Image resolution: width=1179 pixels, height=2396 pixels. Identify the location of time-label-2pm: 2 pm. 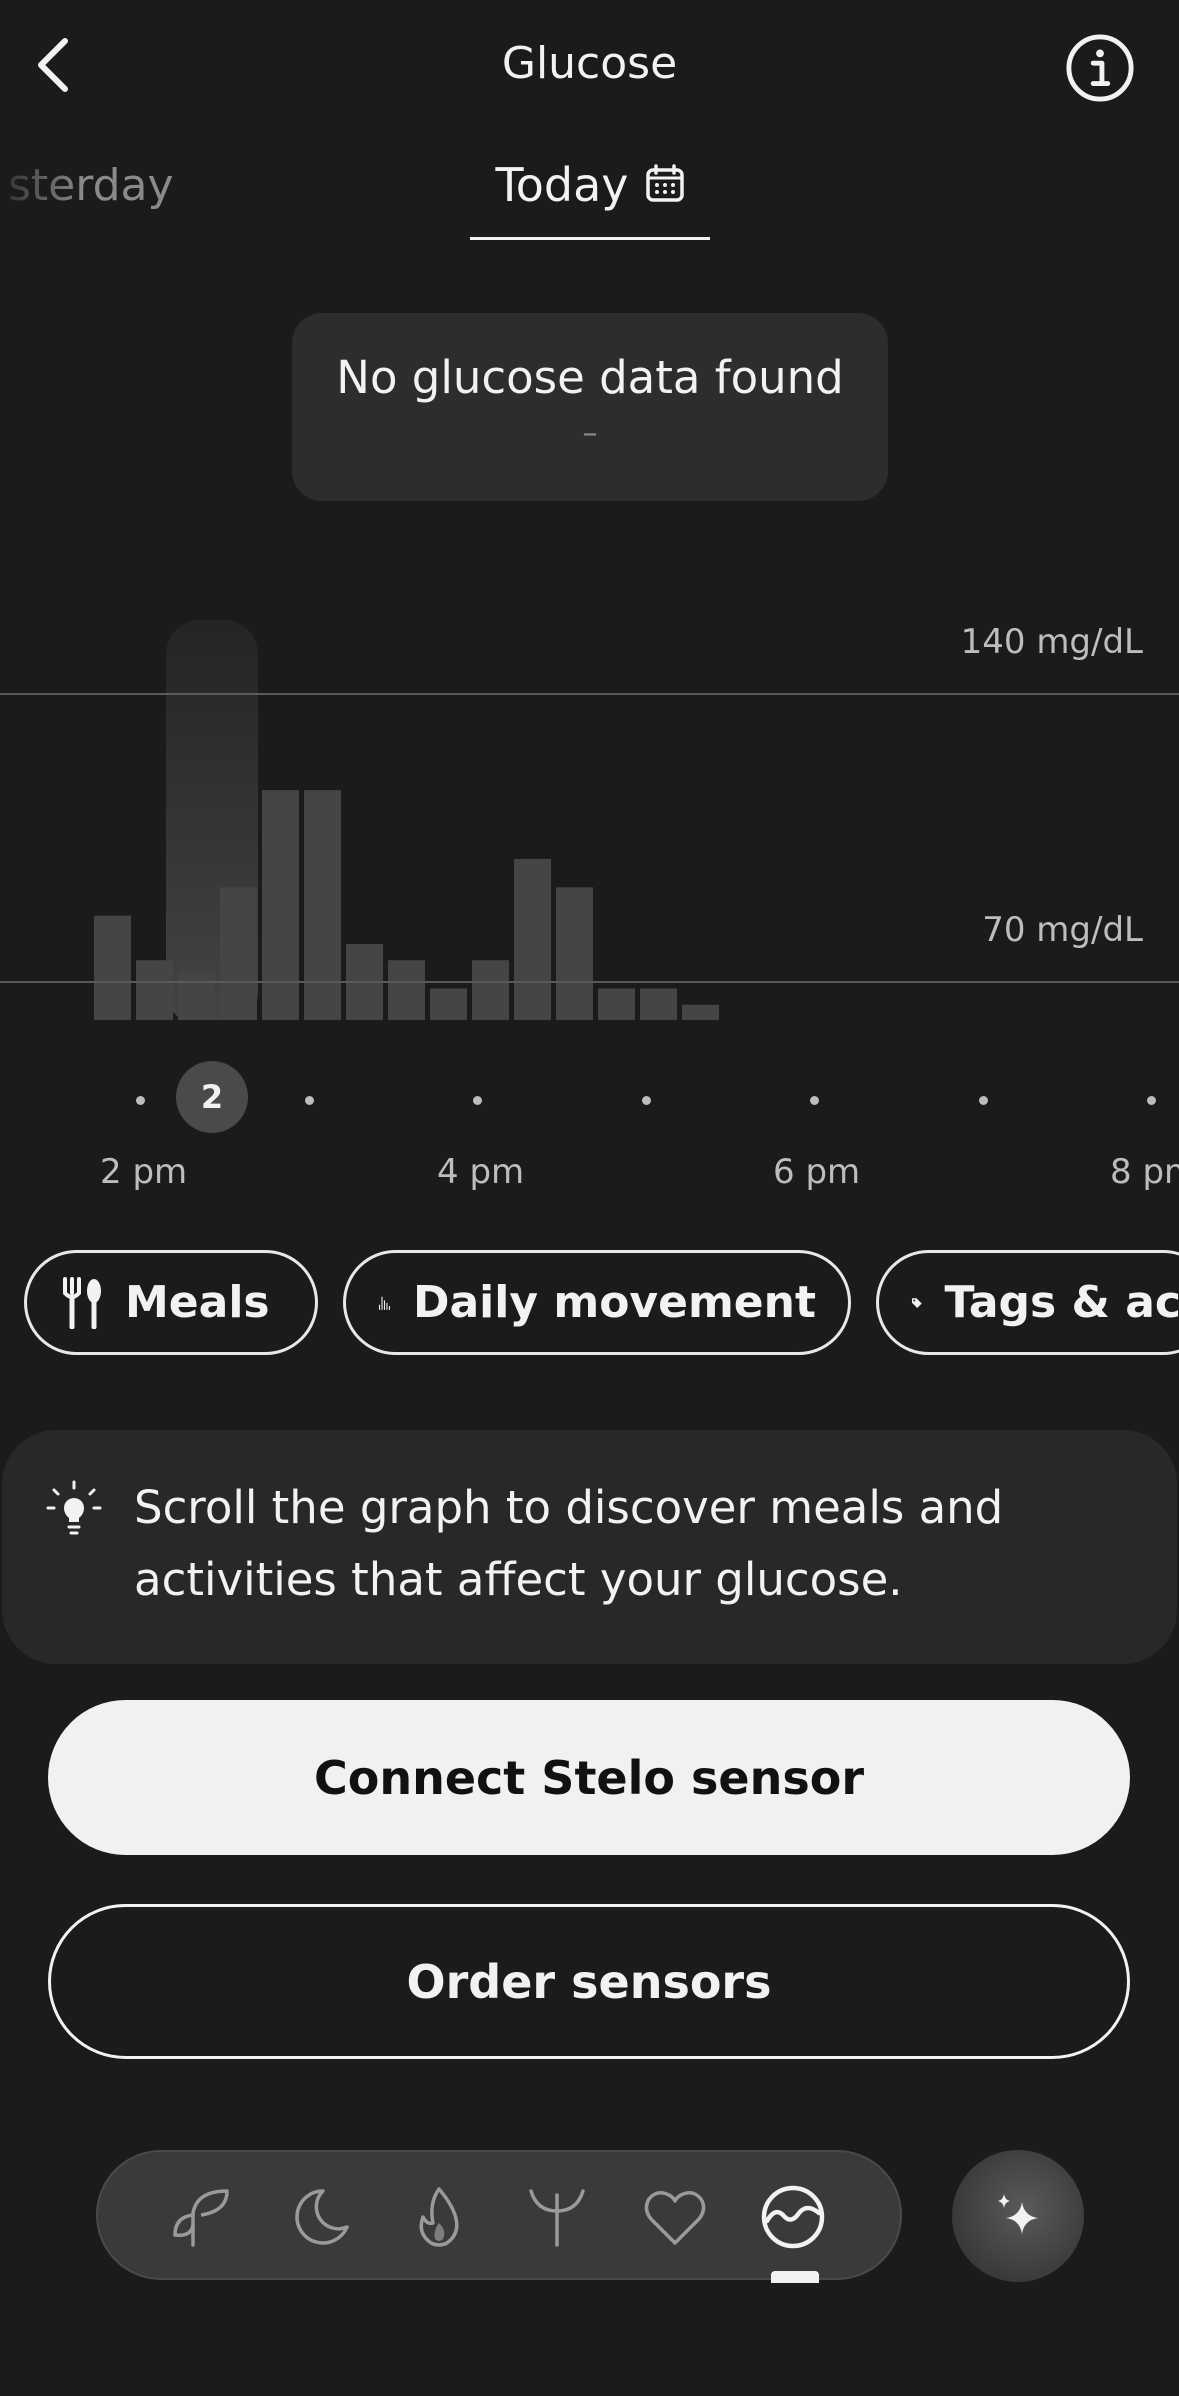
(144, 1172).